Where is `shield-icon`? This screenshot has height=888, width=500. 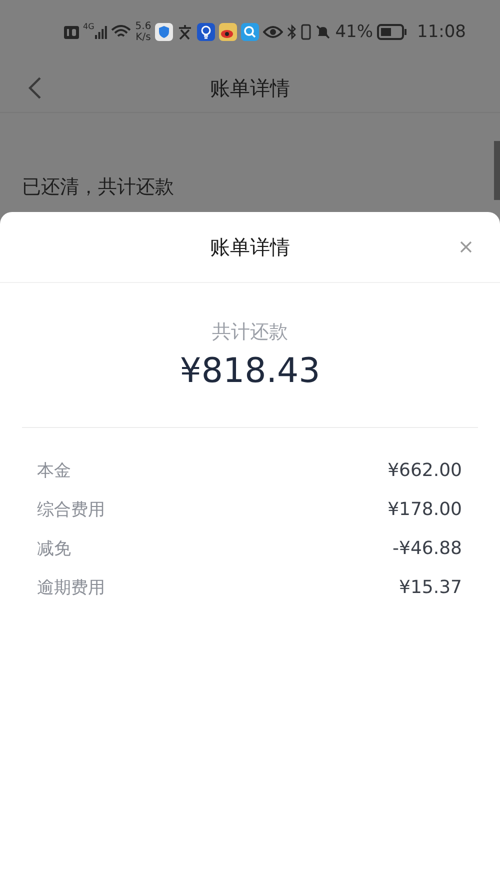
shield-icon is located at coordinates (164, 32).